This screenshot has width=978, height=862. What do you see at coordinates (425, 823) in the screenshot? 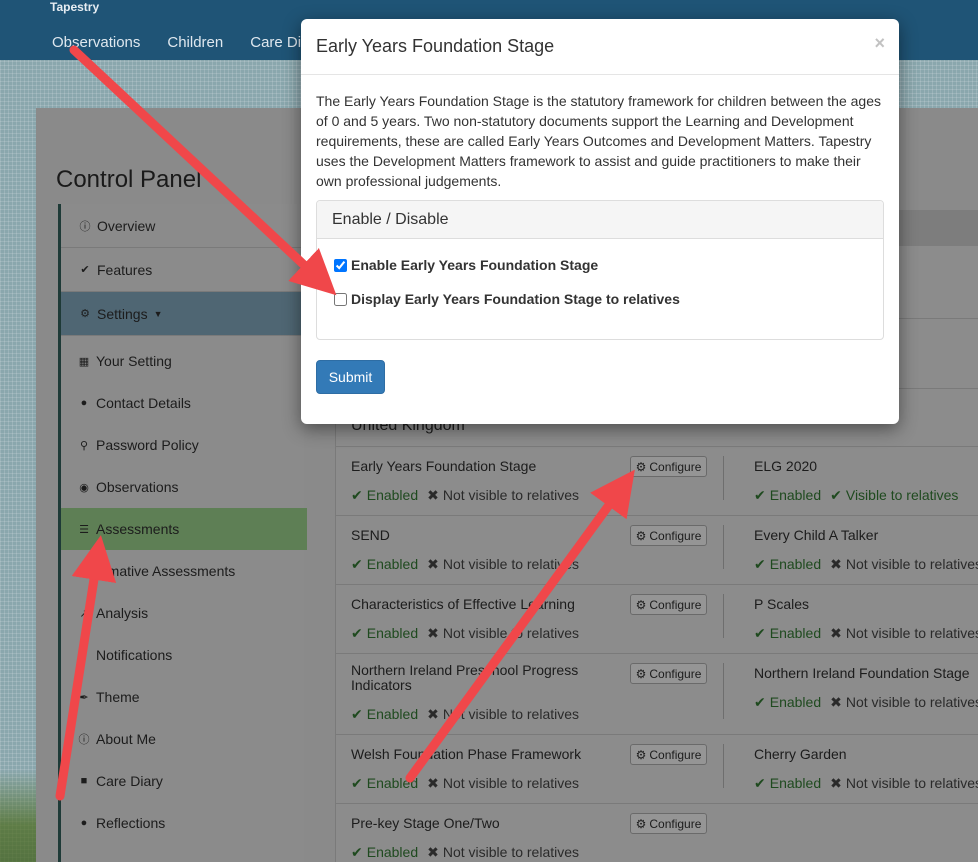
I see `framework-name: Pre-key Stage One/Two` at bounding box center [425, 823].